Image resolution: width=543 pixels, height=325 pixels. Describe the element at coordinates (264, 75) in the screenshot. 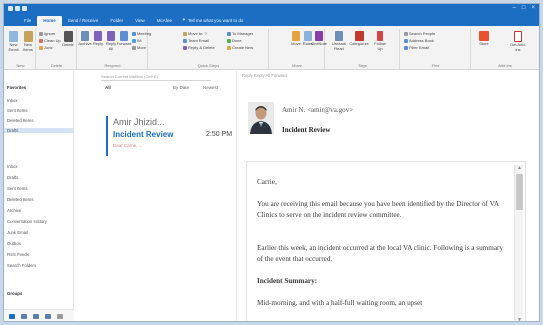

I see `reply-actions-bar: Reply Reply All Forward` at that location.